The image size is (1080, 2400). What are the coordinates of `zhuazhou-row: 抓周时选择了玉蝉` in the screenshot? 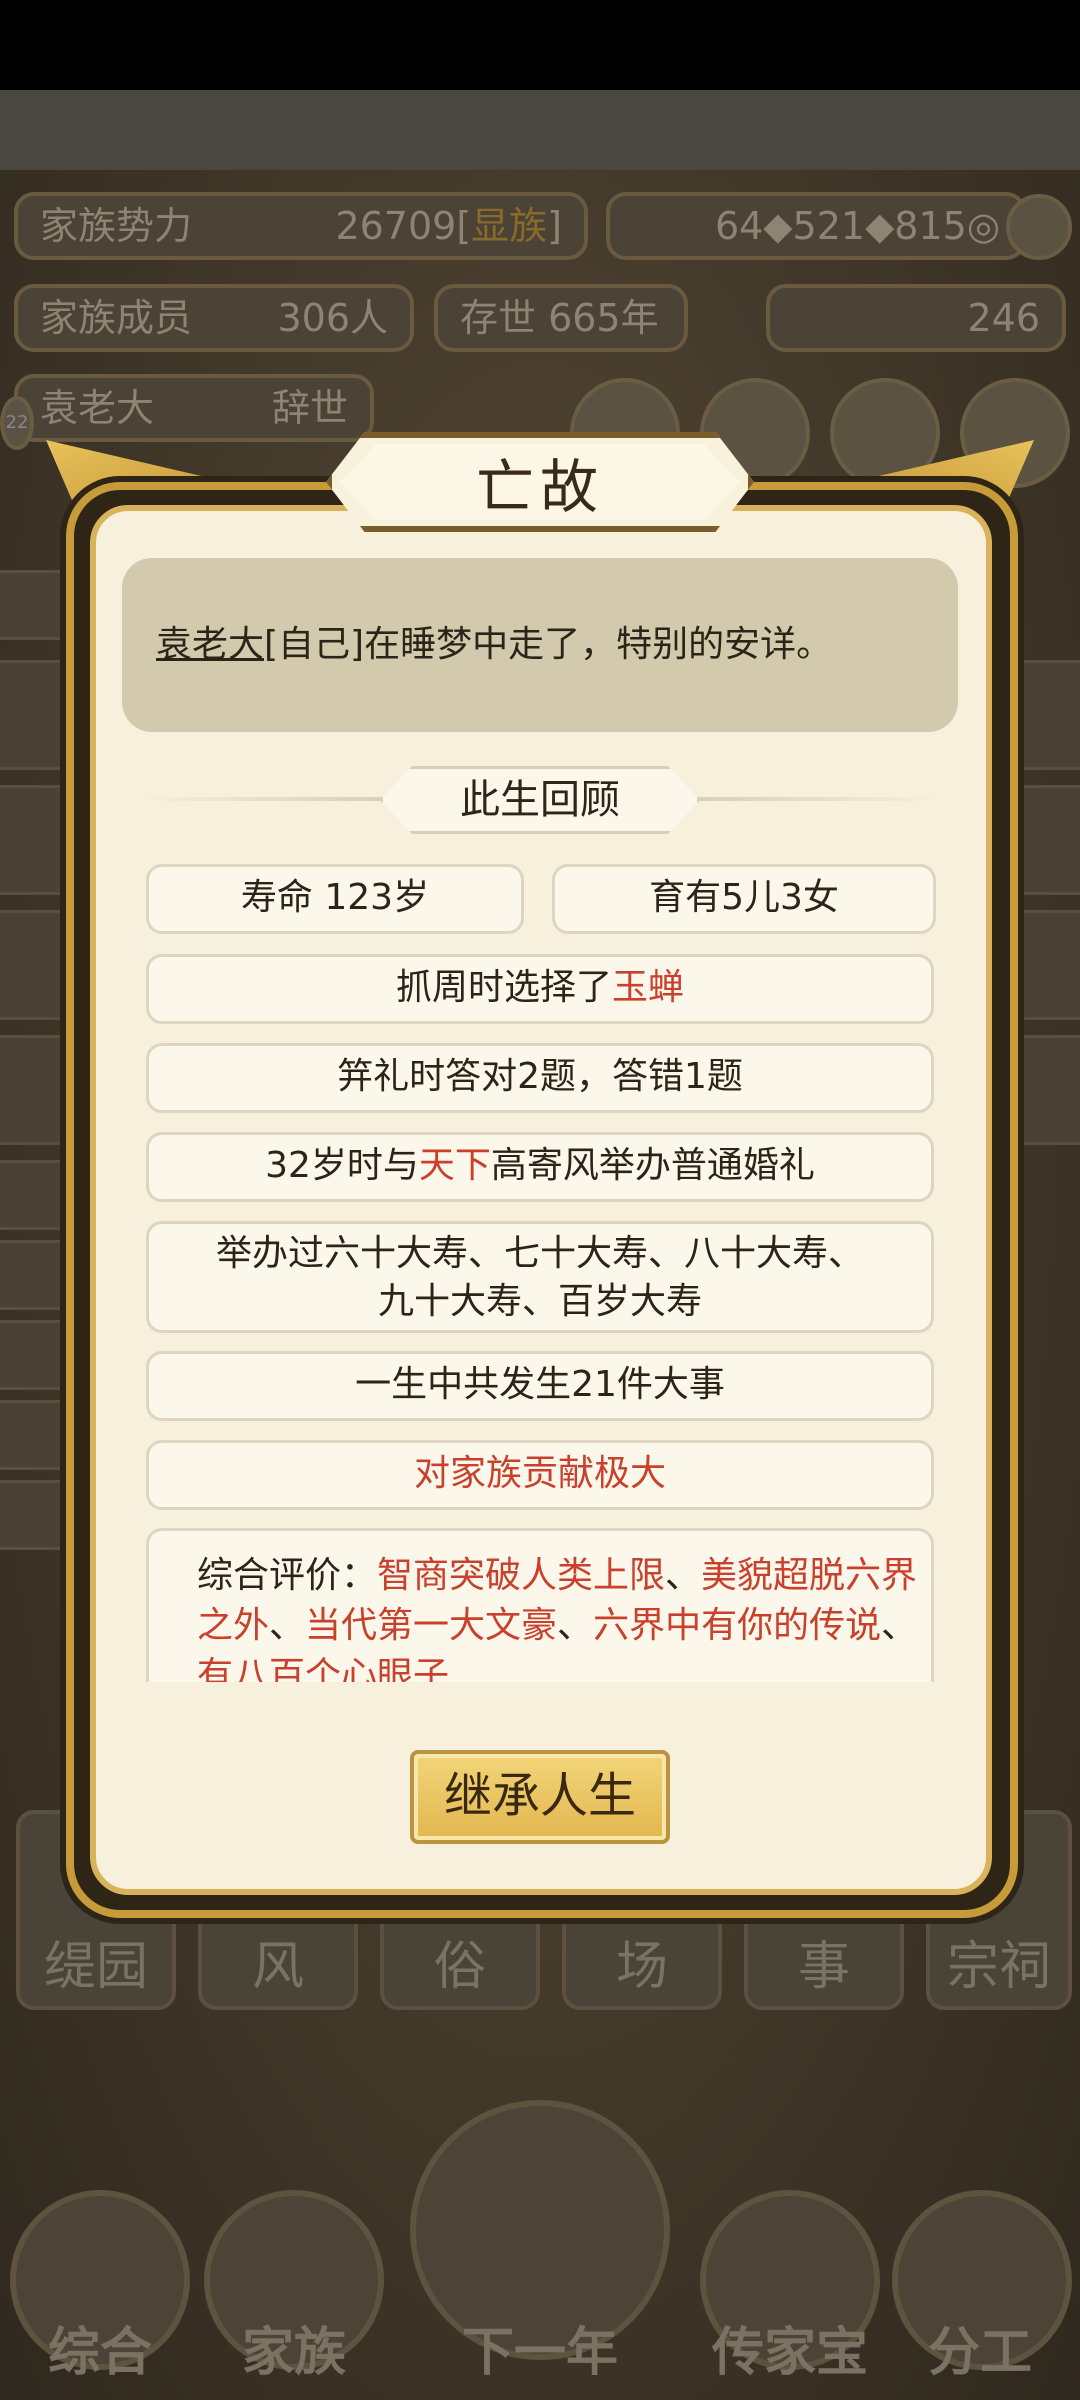 It's located at (540, 989).